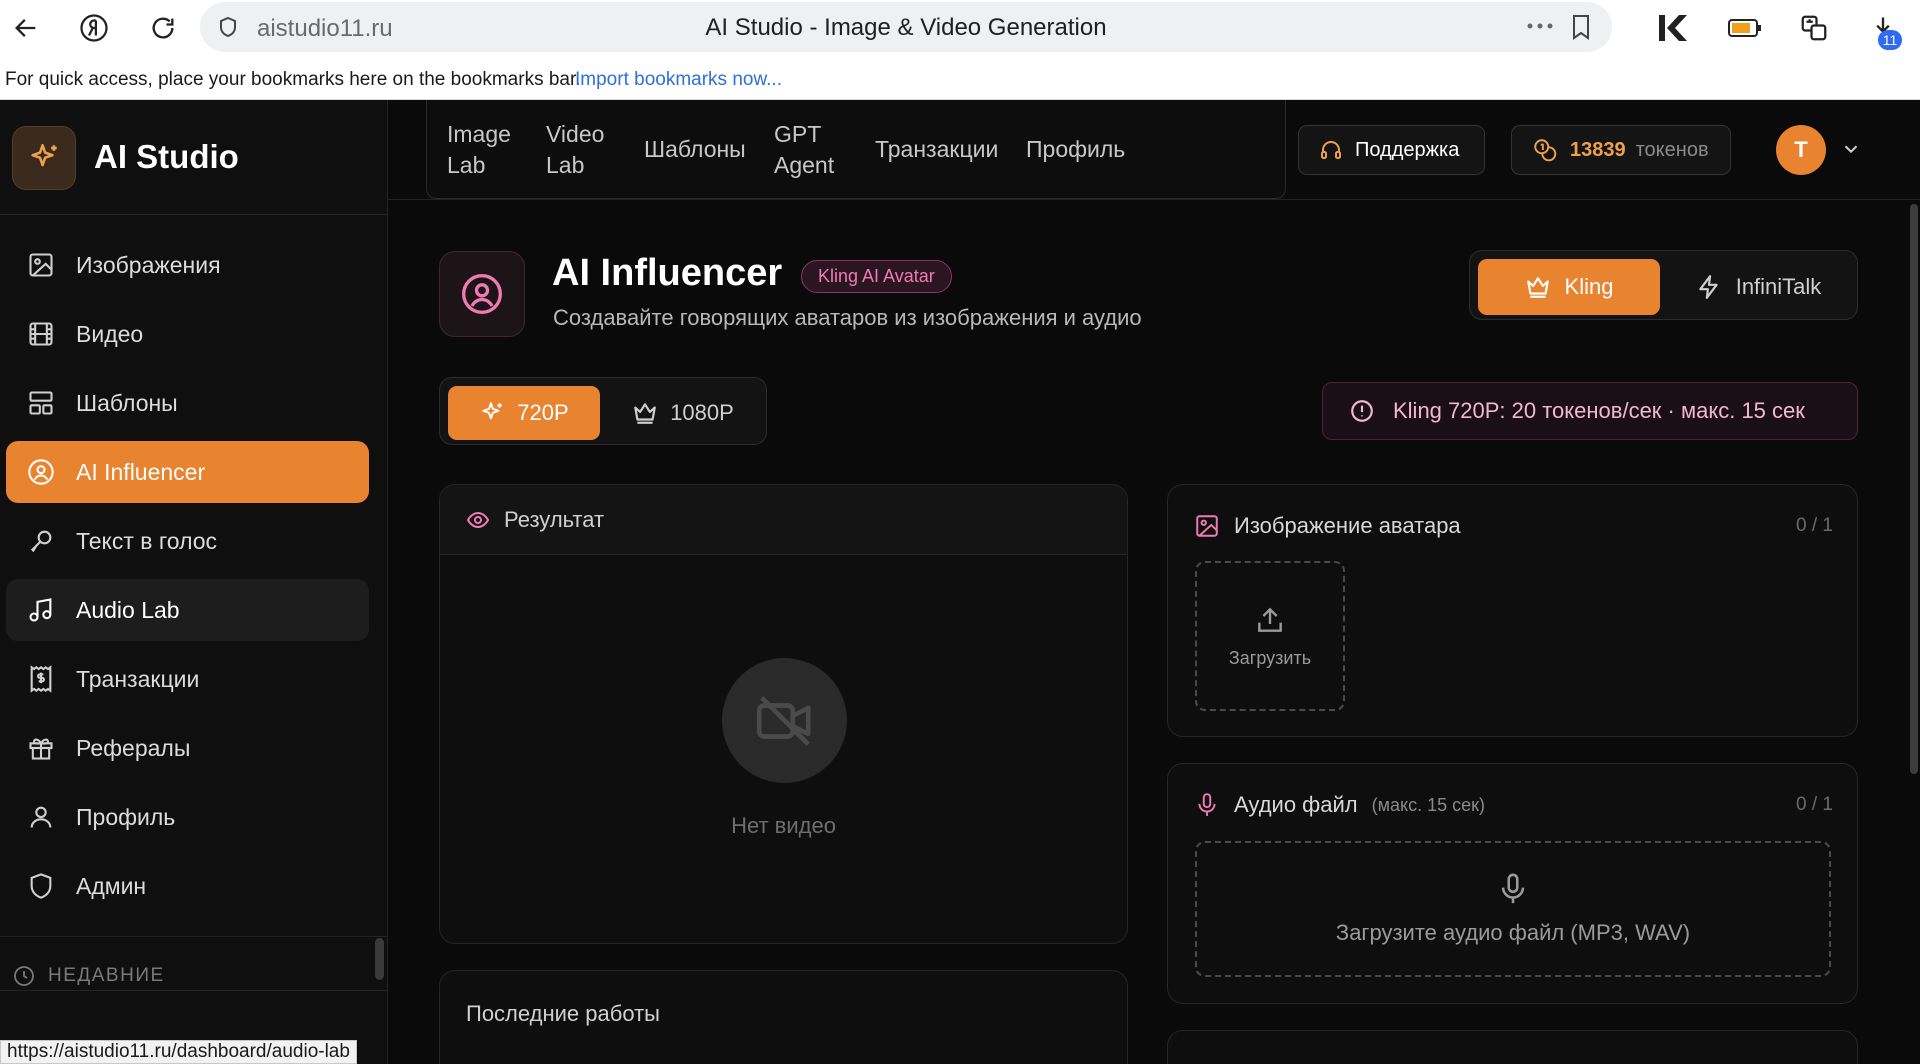 The image size is (1920, 1064). Describe the element at coordinates (141, 471) in the screenshot. I see `sidebar-item-label: AI Influencer` at that location.